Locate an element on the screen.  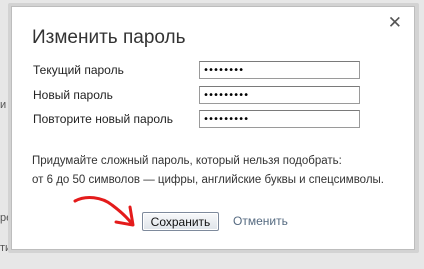
close-icon: ✕ is located at coordinates (395, 23).